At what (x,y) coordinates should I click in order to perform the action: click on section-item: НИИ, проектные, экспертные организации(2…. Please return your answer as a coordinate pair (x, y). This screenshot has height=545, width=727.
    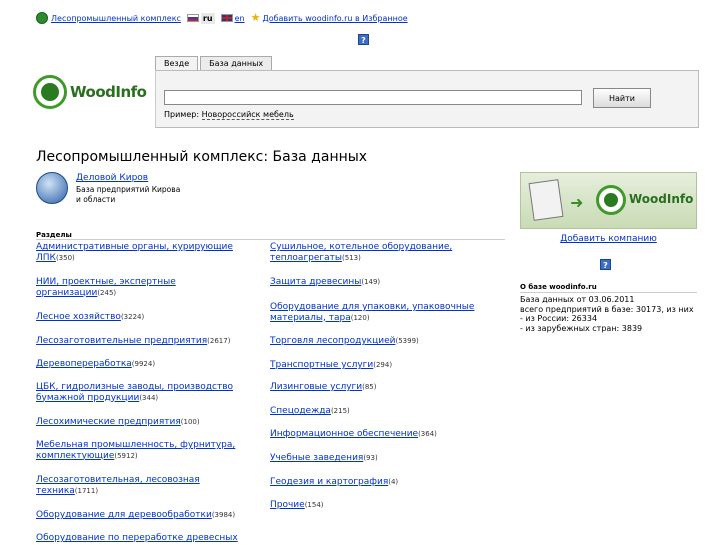
    Looking at the image, I should click on (141, 287).